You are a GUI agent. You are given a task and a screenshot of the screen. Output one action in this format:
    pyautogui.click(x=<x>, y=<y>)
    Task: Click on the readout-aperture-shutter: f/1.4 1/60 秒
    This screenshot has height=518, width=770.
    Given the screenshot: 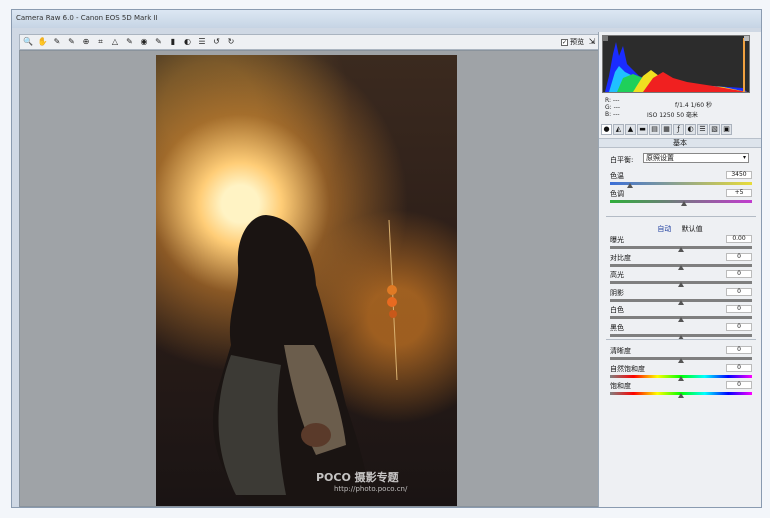 What is the action you would take?
    pyautogui.click(x=693, y=105)
    